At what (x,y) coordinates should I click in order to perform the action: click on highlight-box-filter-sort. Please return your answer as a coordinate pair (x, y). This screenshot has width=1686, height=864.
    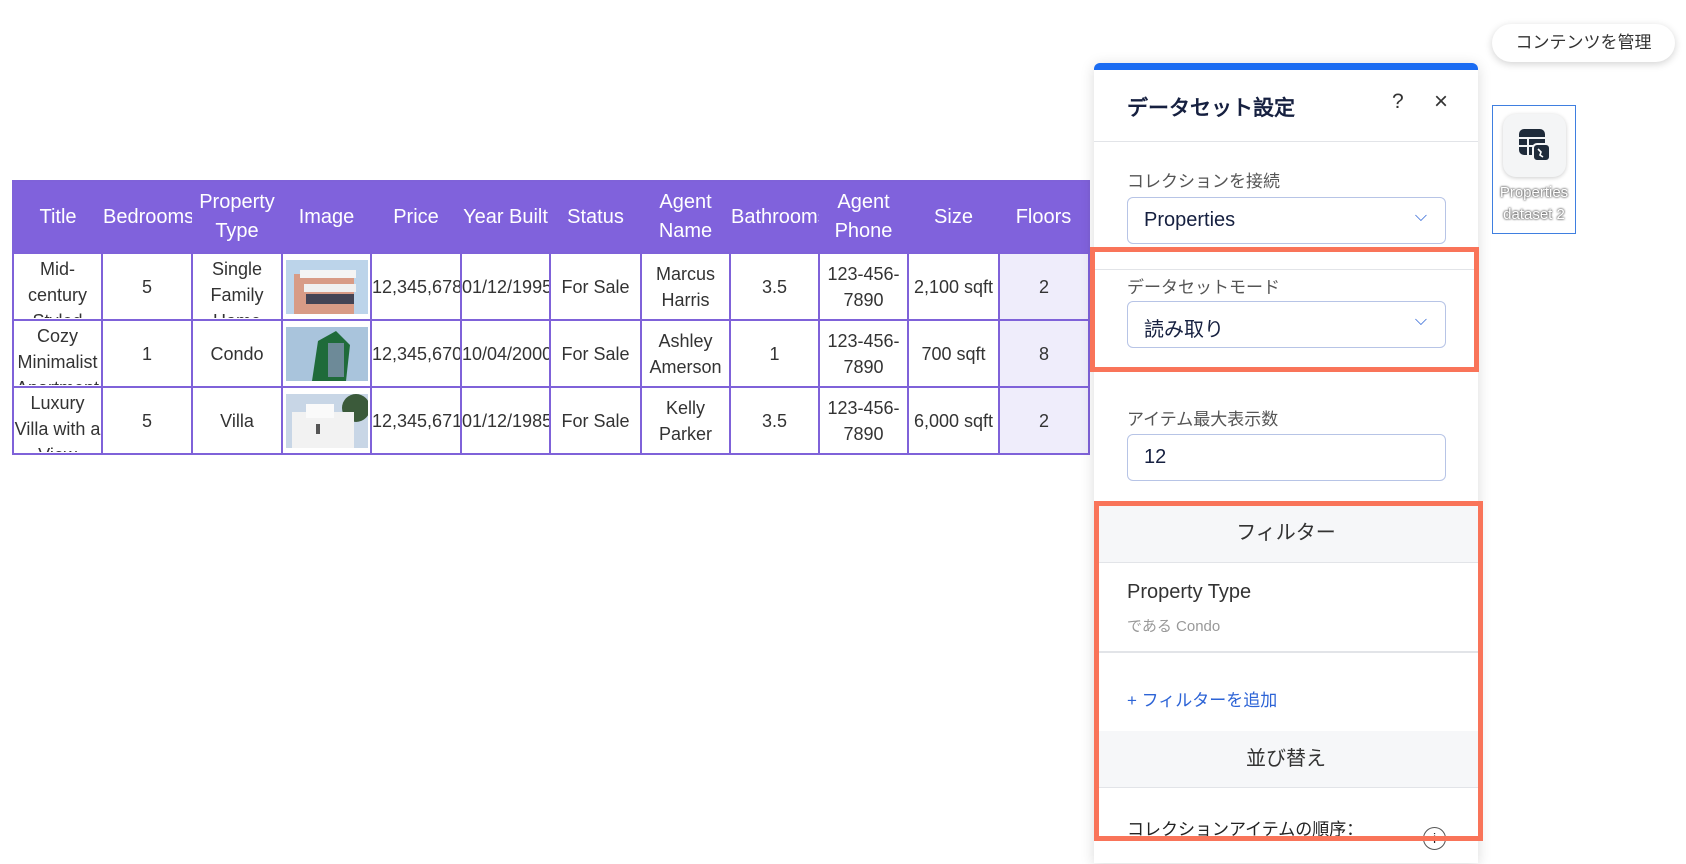
    Looking at the image, I should click on (1288, 671).